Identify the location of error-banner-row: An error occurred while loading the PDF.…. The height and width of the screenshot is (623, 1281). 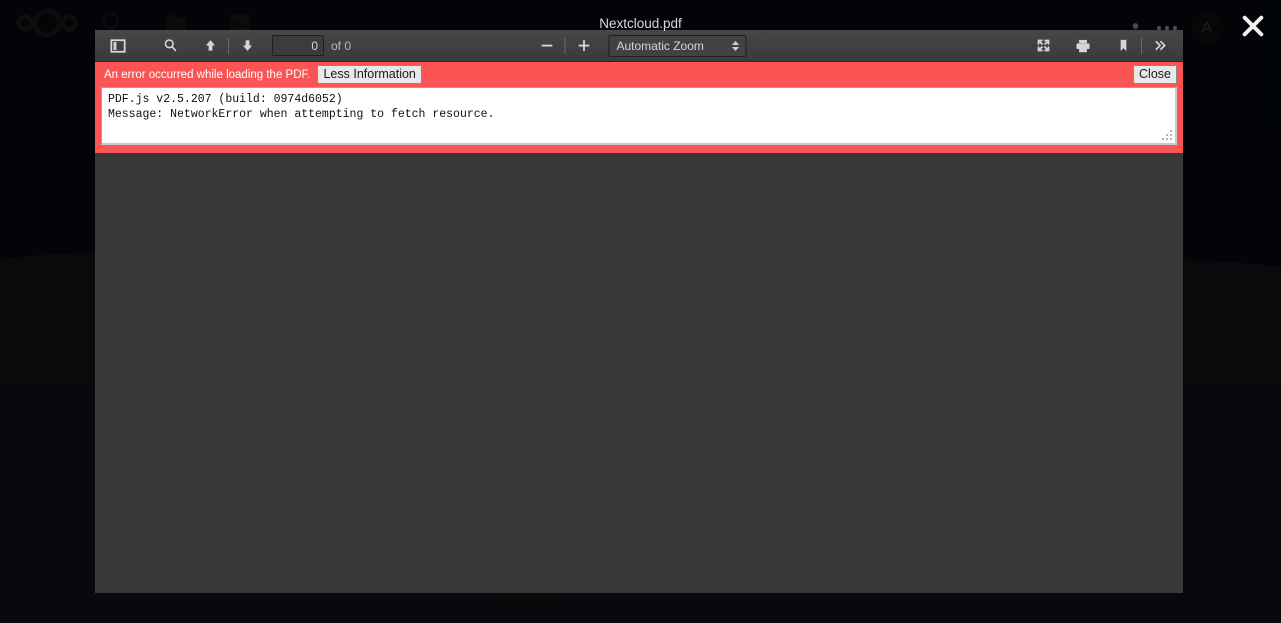
(639, 76).